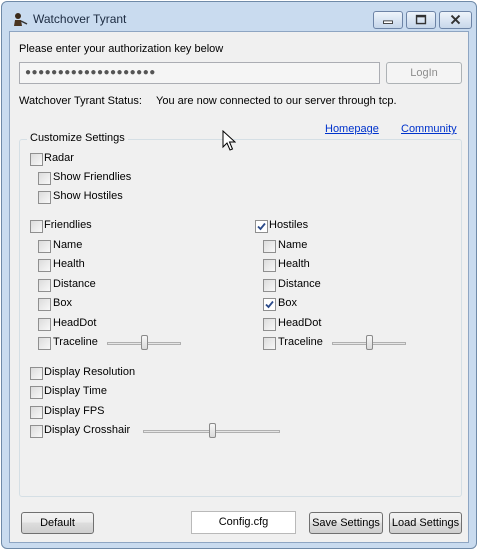  I want to click on window-title: Watchover Tyrant, so click(80, 19).